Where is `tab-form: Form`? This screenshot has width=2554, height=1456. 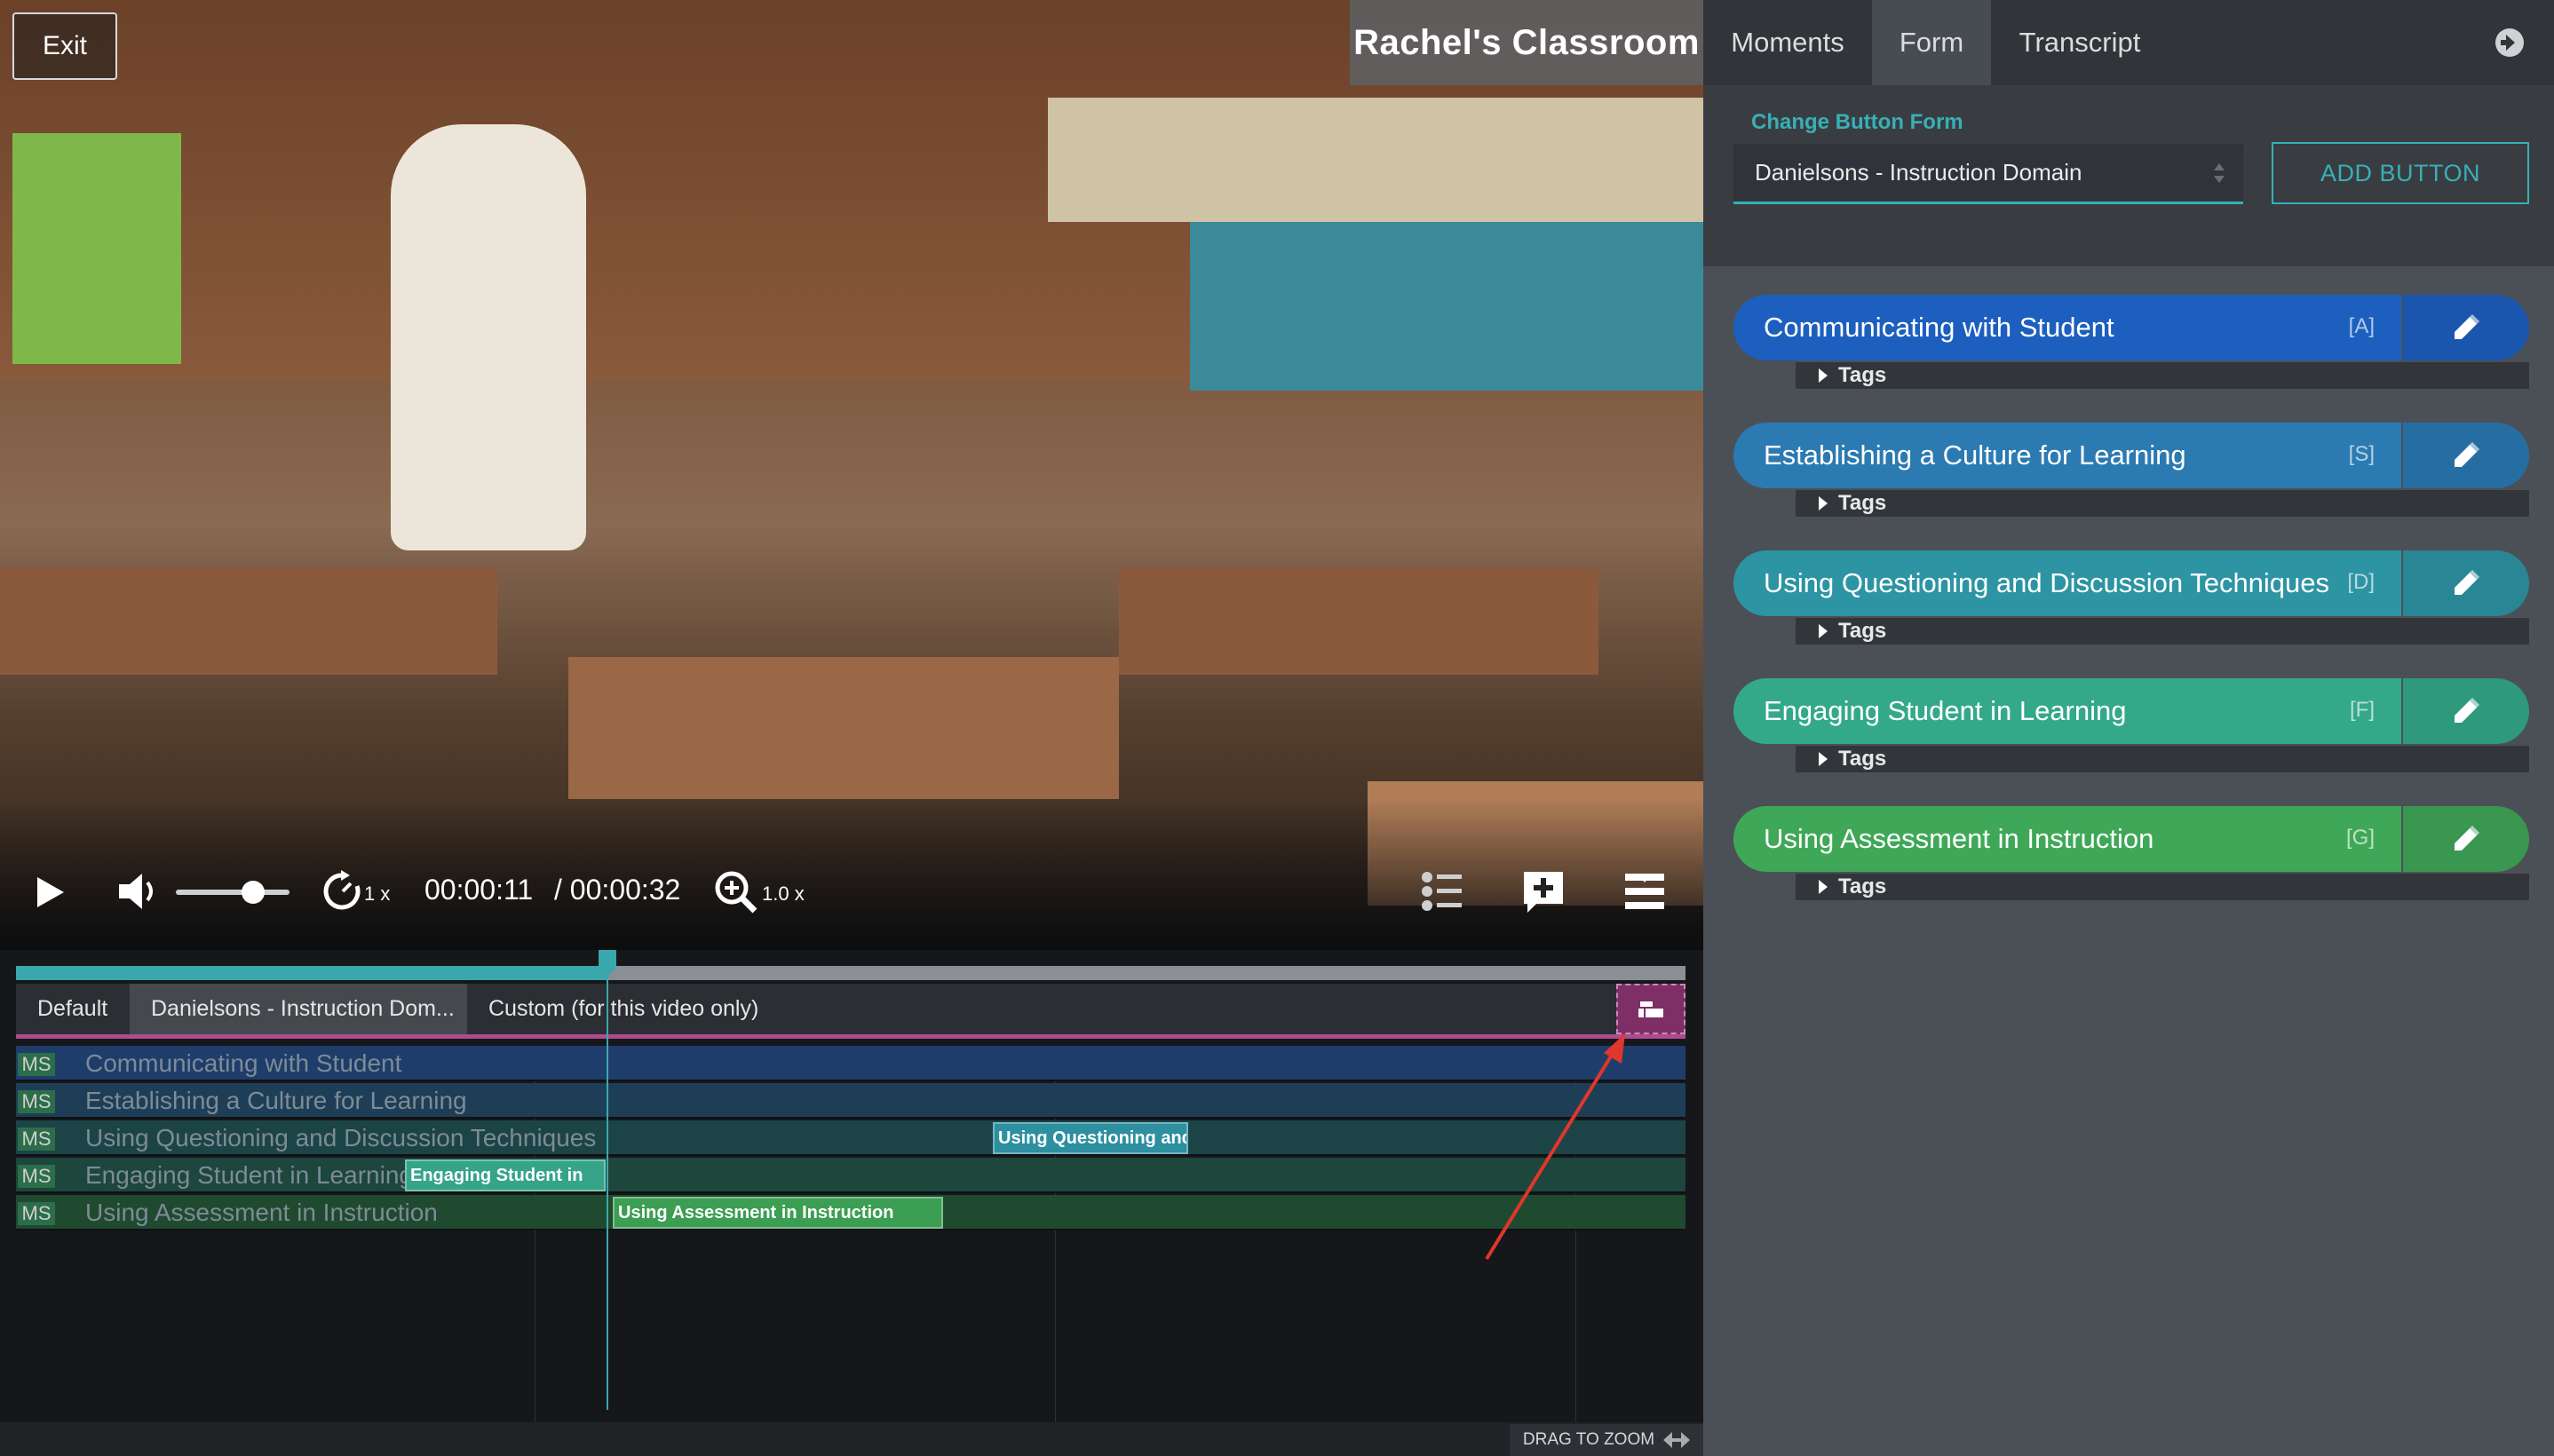 tab-form: Form is located at coordinates (1931, 42).